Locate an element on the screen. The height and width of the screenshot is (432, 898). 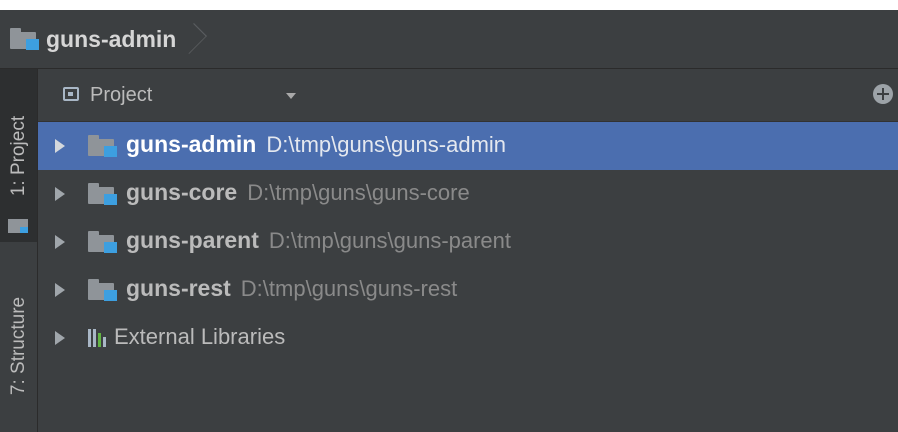
tree-item-guns-parent: guns-parent D:\tmp\guns\guns-parent is located at coordinates (468, 242).